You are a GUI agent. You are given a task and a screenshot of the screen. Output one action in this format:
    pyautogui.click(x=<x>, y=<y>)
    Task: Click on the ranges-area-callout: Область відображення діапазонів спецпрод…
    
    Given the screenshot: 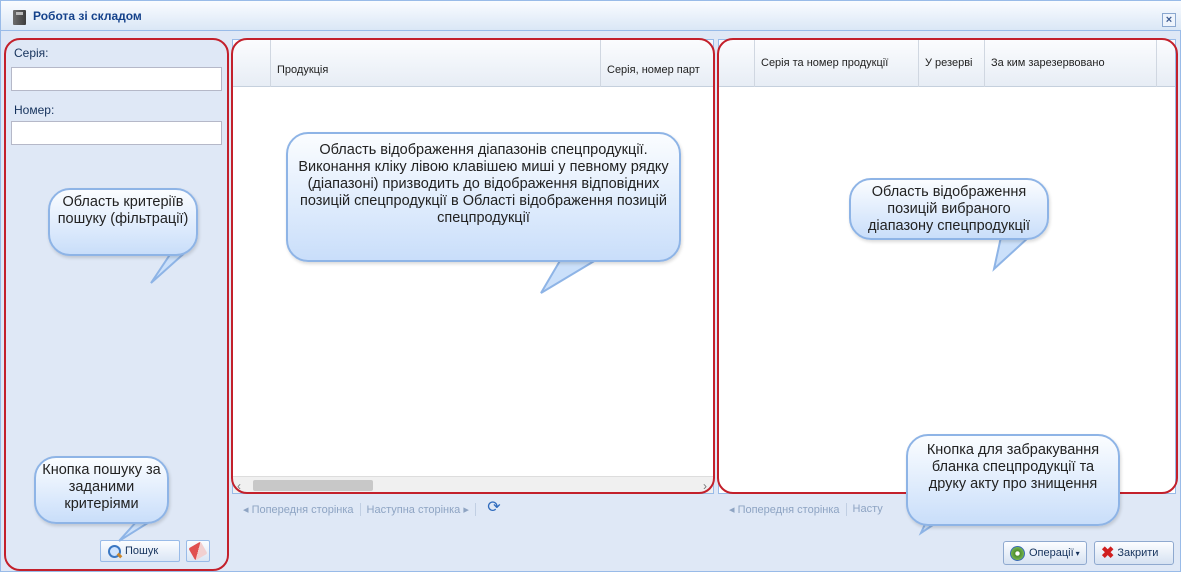 What is the action you would take?
    pyautogui.click(x=483, y=197)
    